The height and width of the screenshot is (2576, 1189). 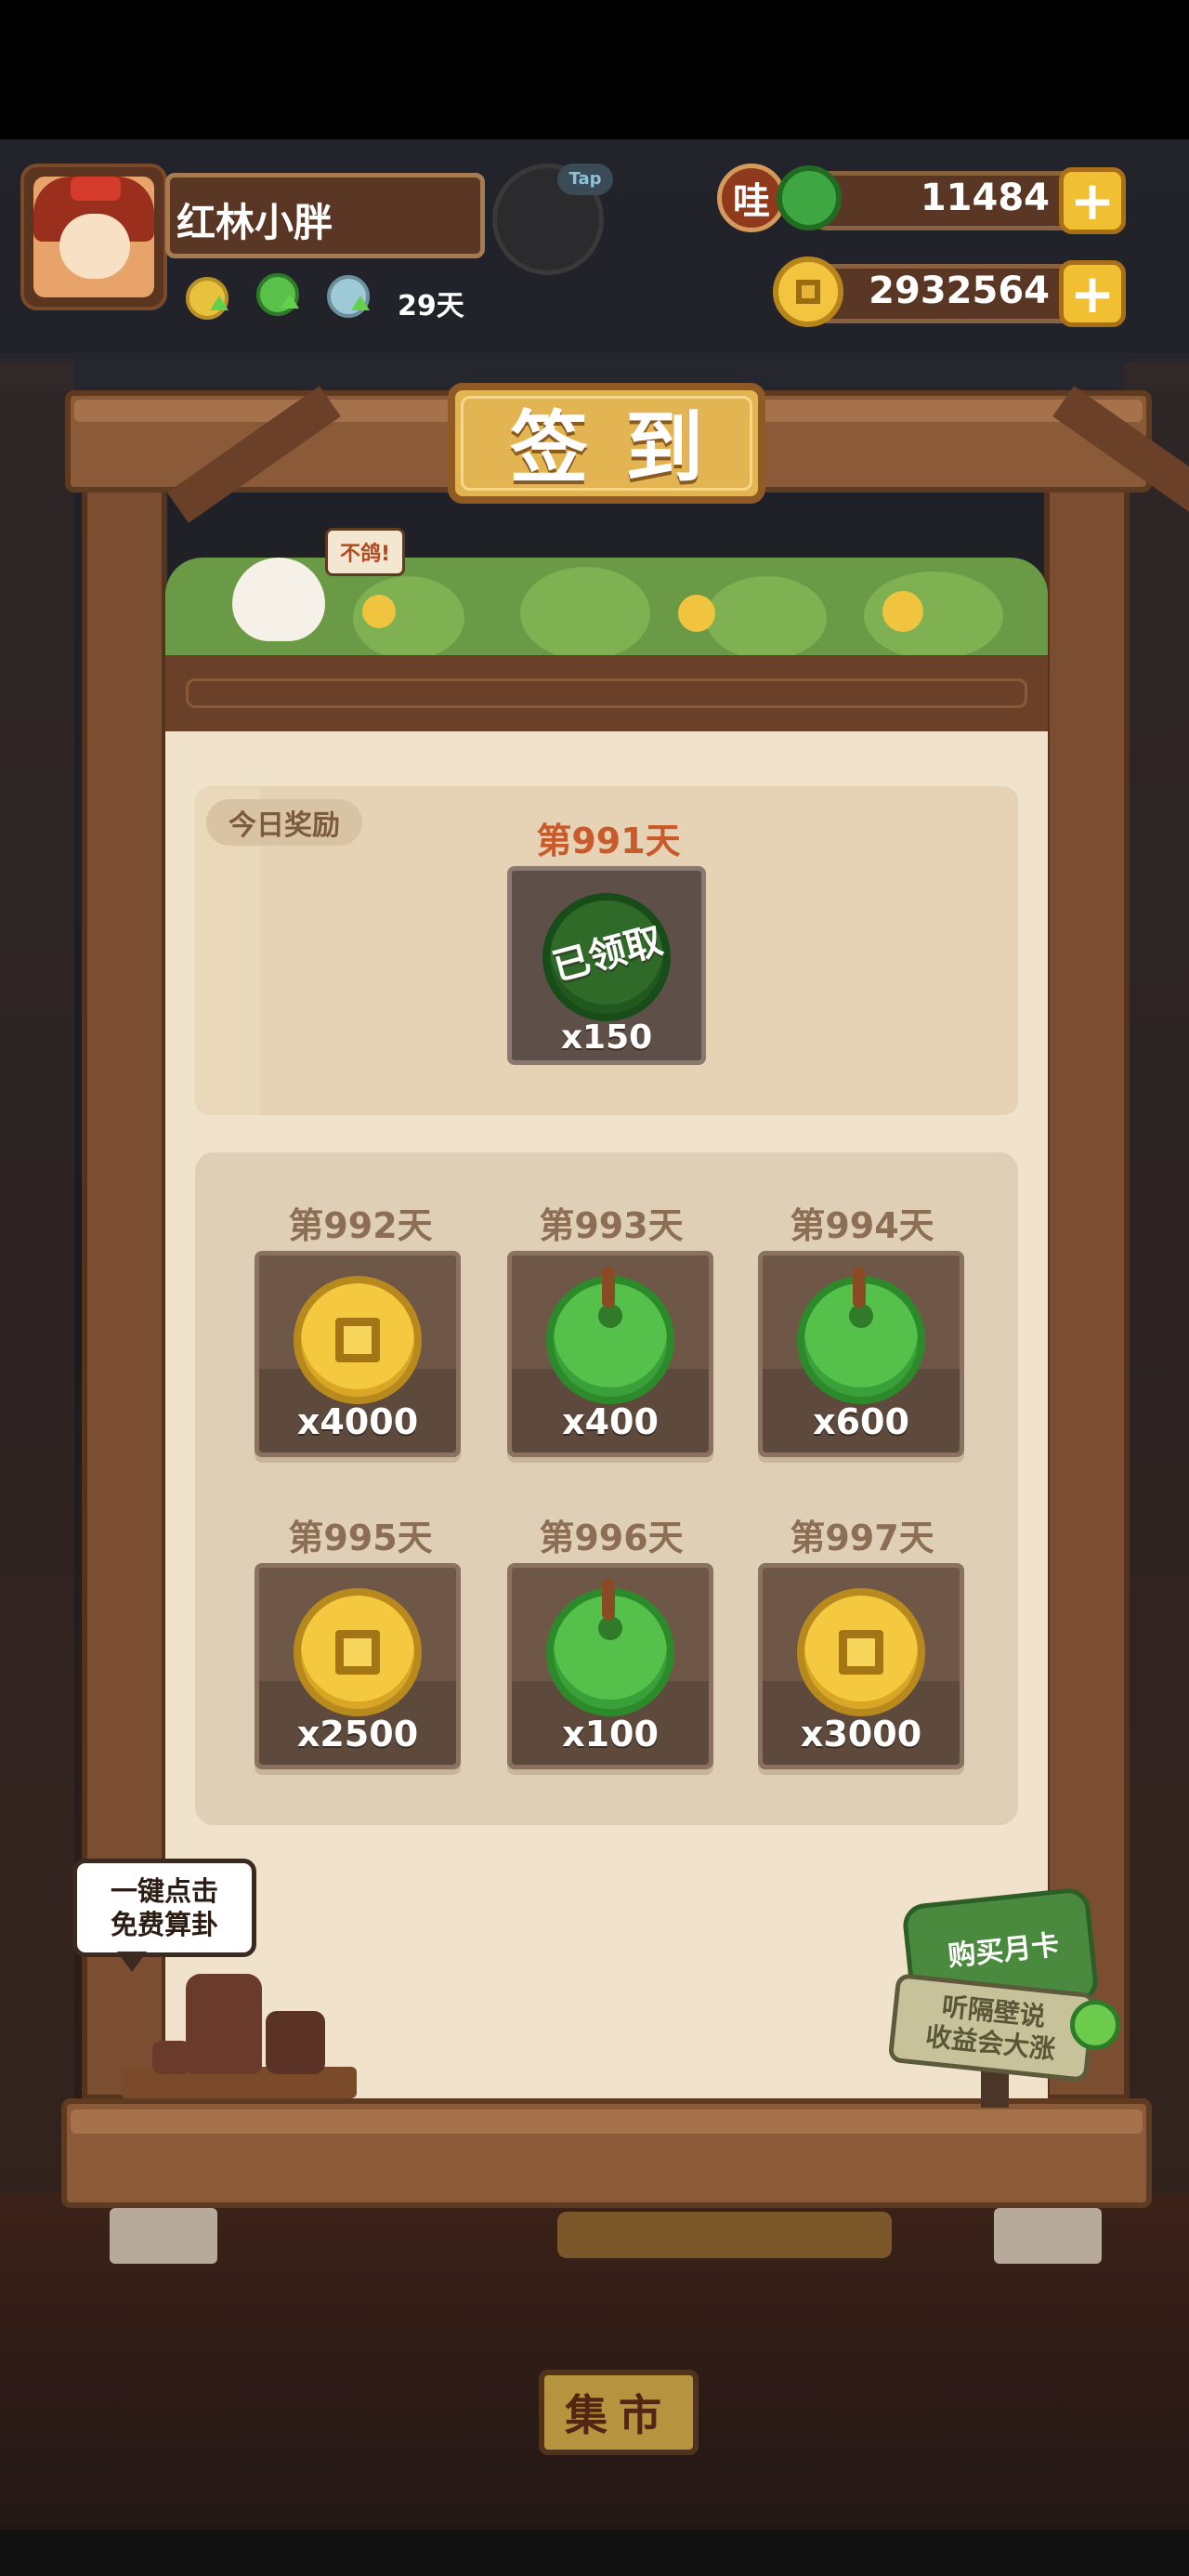 I want to click on background-shop-left, so click(x=37, y=1338).